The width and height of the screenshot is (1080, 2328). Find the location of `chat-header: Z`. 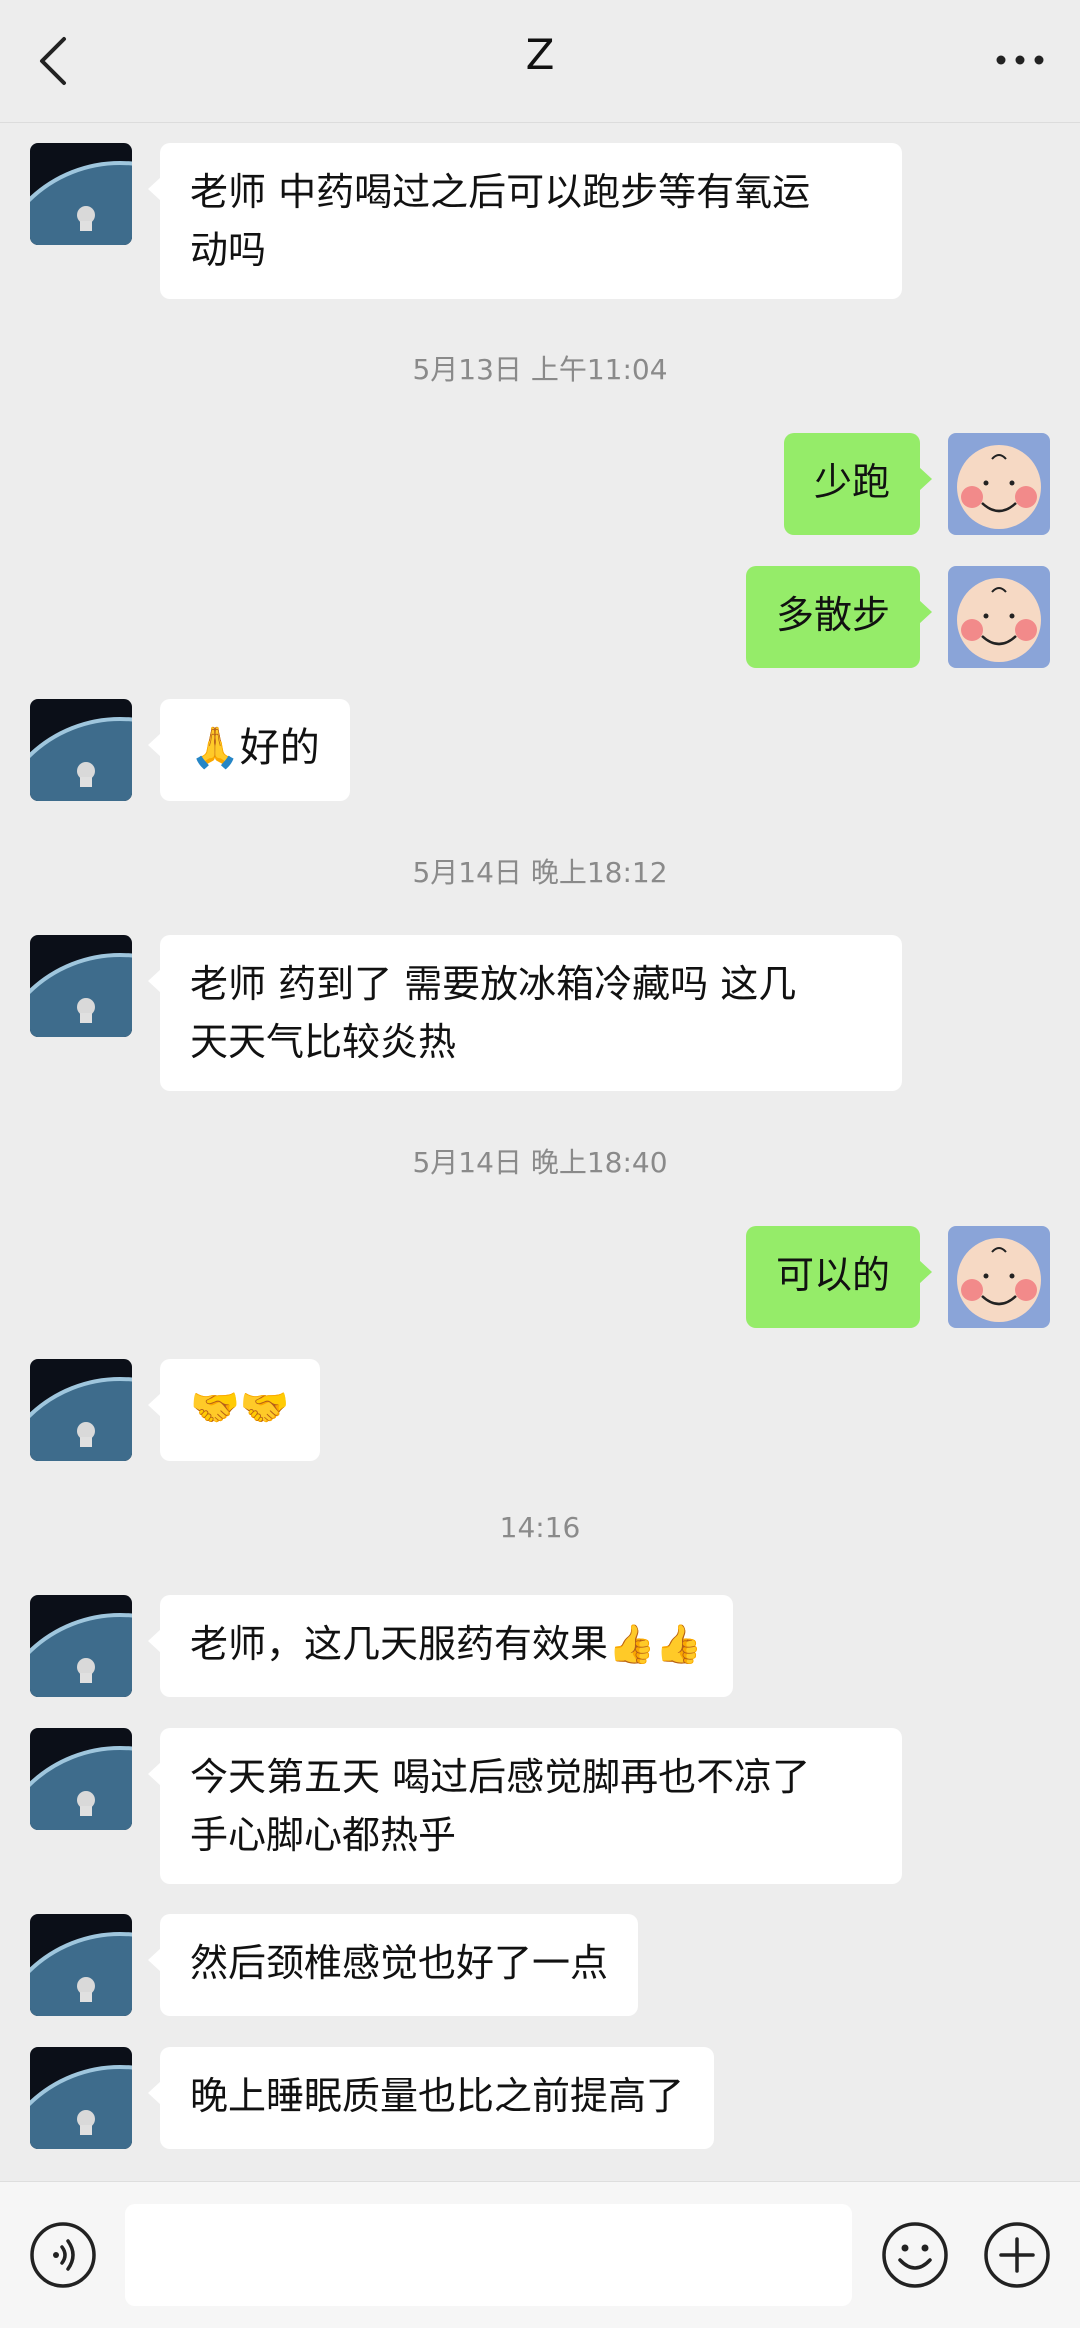

chat-header: Z is located at coordinates (540, 61).